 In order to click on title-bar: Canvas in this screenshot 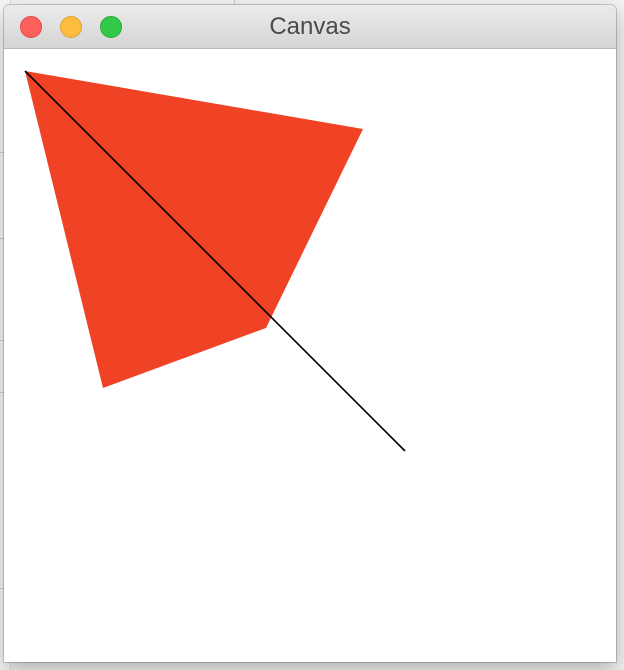, I will do `click(310, 27)`.